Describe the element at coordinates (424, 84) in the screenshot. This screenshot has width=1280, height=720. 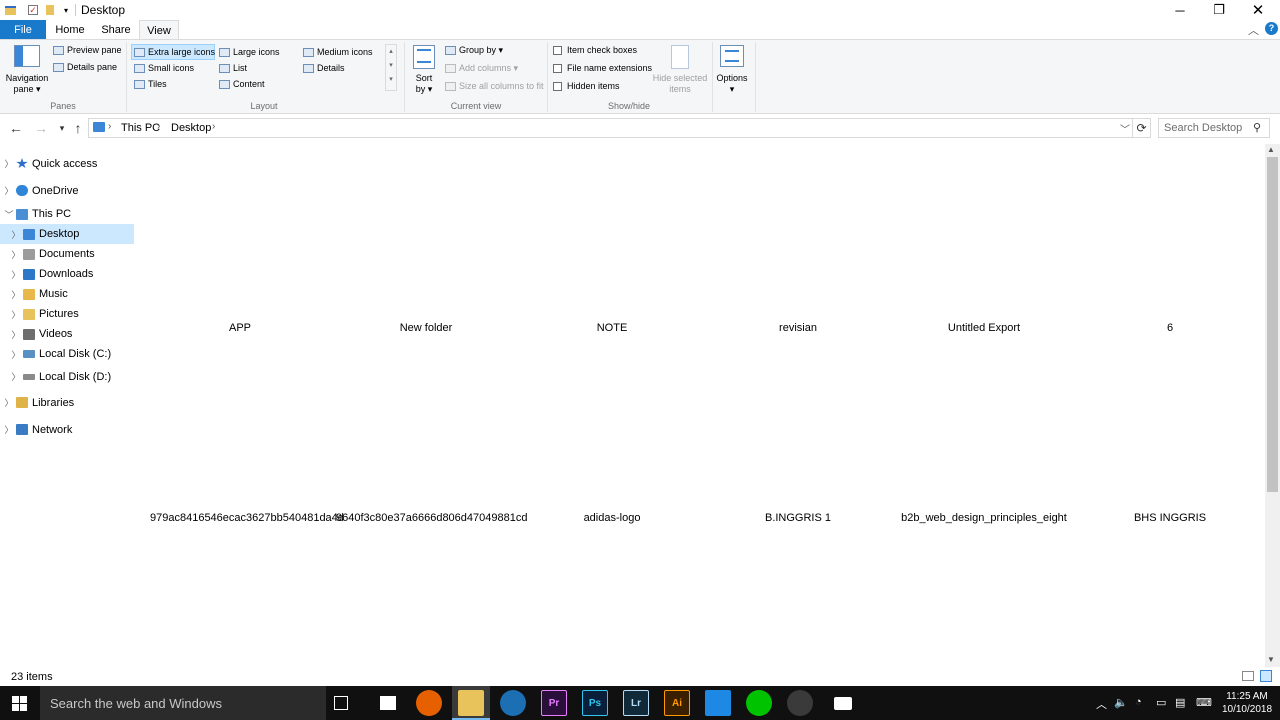
I see `sort-by-button: Sort by ▾` at that location.